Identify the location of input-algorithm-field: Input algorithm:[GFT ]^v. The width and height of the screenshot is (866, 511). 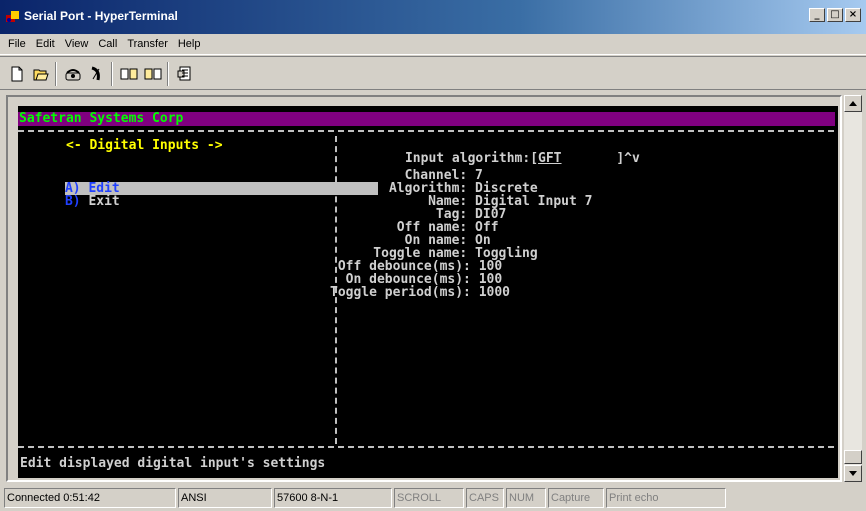
(499, 152).